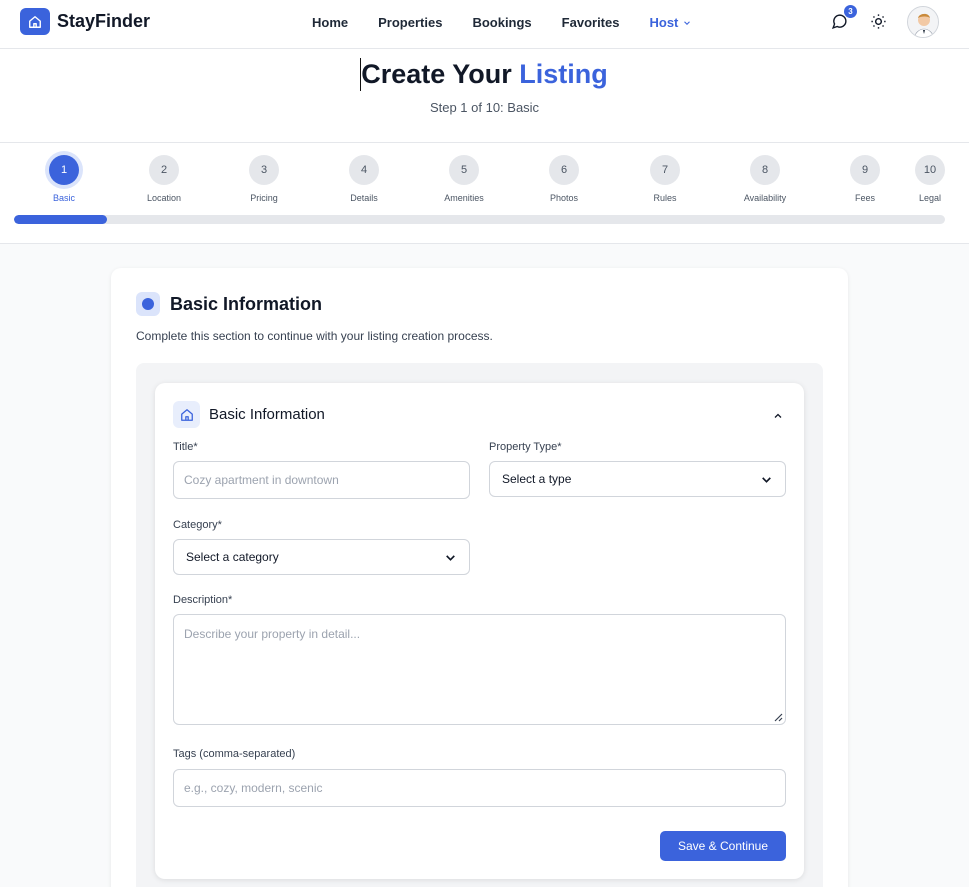 The height and width of the screenshot is (887, 969). What do you see at coordinates (930, 170) in the screenshot?
I see `step-number: 10` at bounding box center [930, 170].